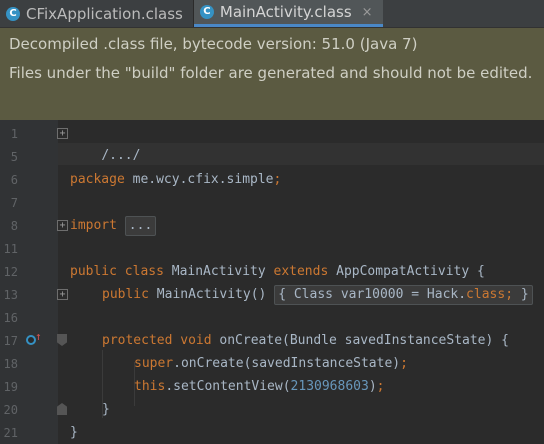 The height and width of the screenshot is (444, 544). Describe the element at coordinates (14, 134) in the screenshot. I see `line-number: 1` at that location.